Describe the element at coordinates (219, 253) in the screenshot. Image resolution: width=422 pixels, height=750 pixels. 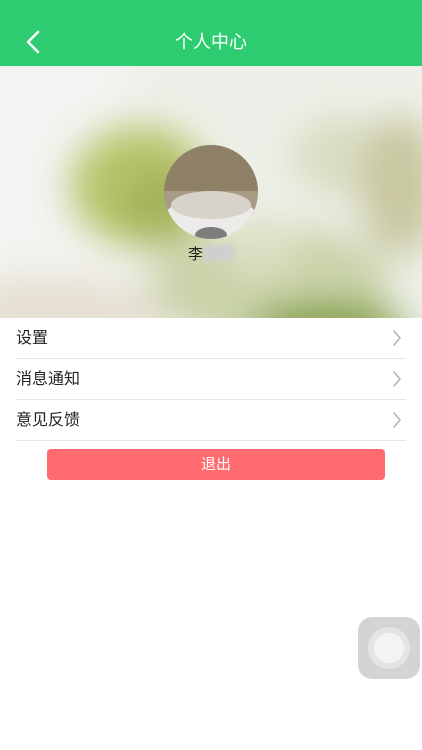
I see `redacted-text` at that location.